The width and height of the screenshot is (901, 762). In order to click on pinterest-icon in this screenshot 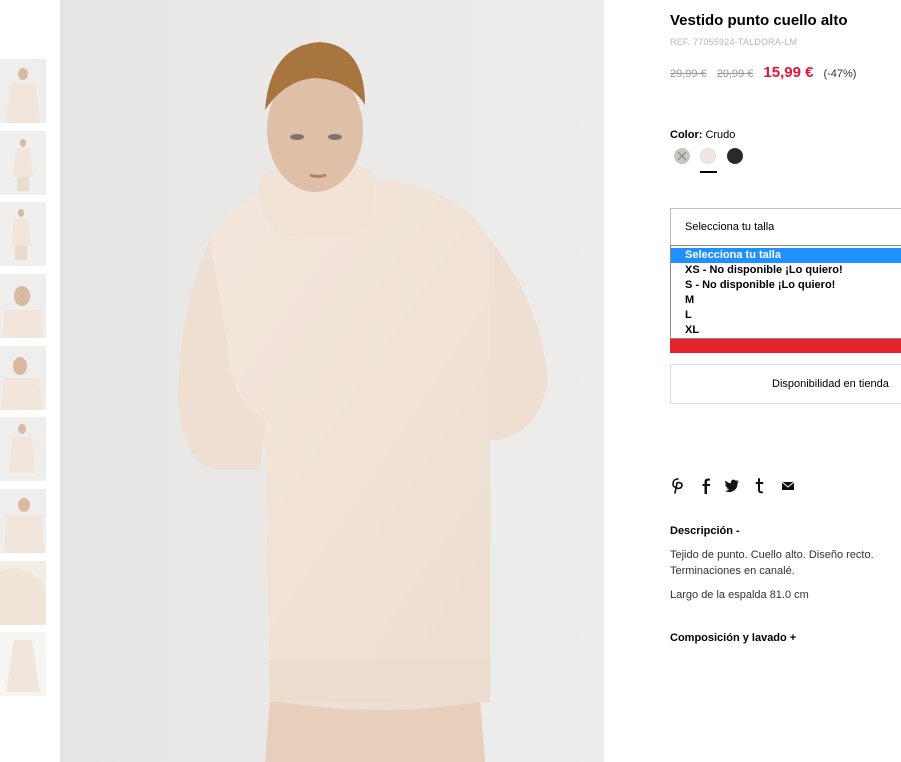, I will do `click(678, 486)`.